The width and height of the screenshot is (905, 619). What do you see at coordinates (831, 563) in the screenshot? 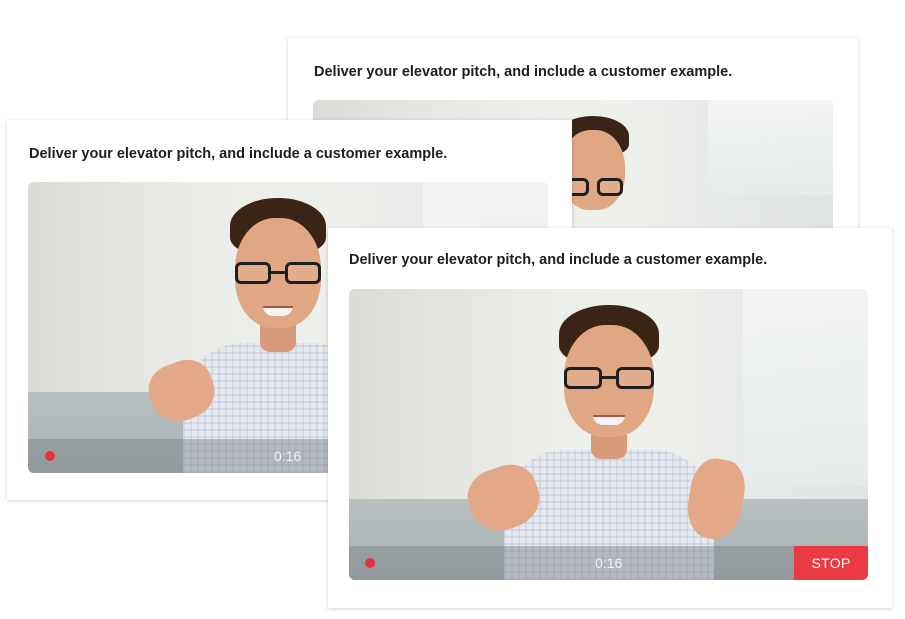
I see `stop-button: STOP` at bounding box center [831, 563].